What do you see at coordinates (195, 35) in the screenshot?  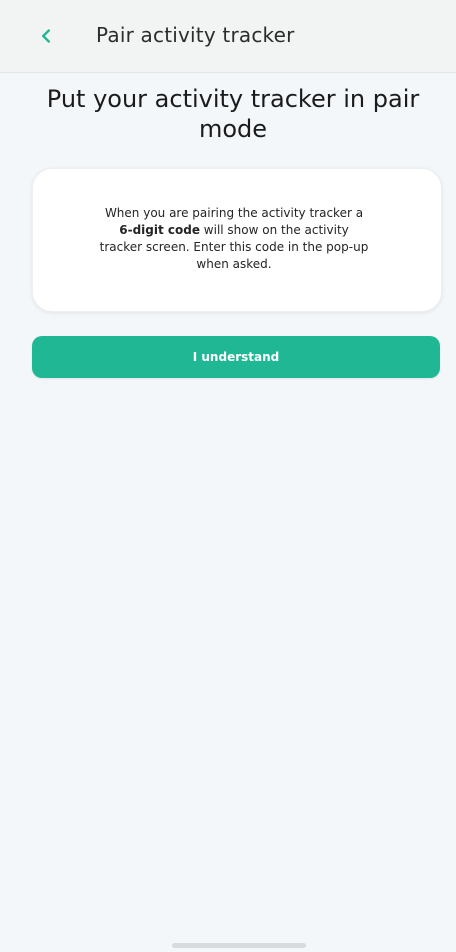 I see `page-title: Pair activity tracker` at bounding box center [195, 35].